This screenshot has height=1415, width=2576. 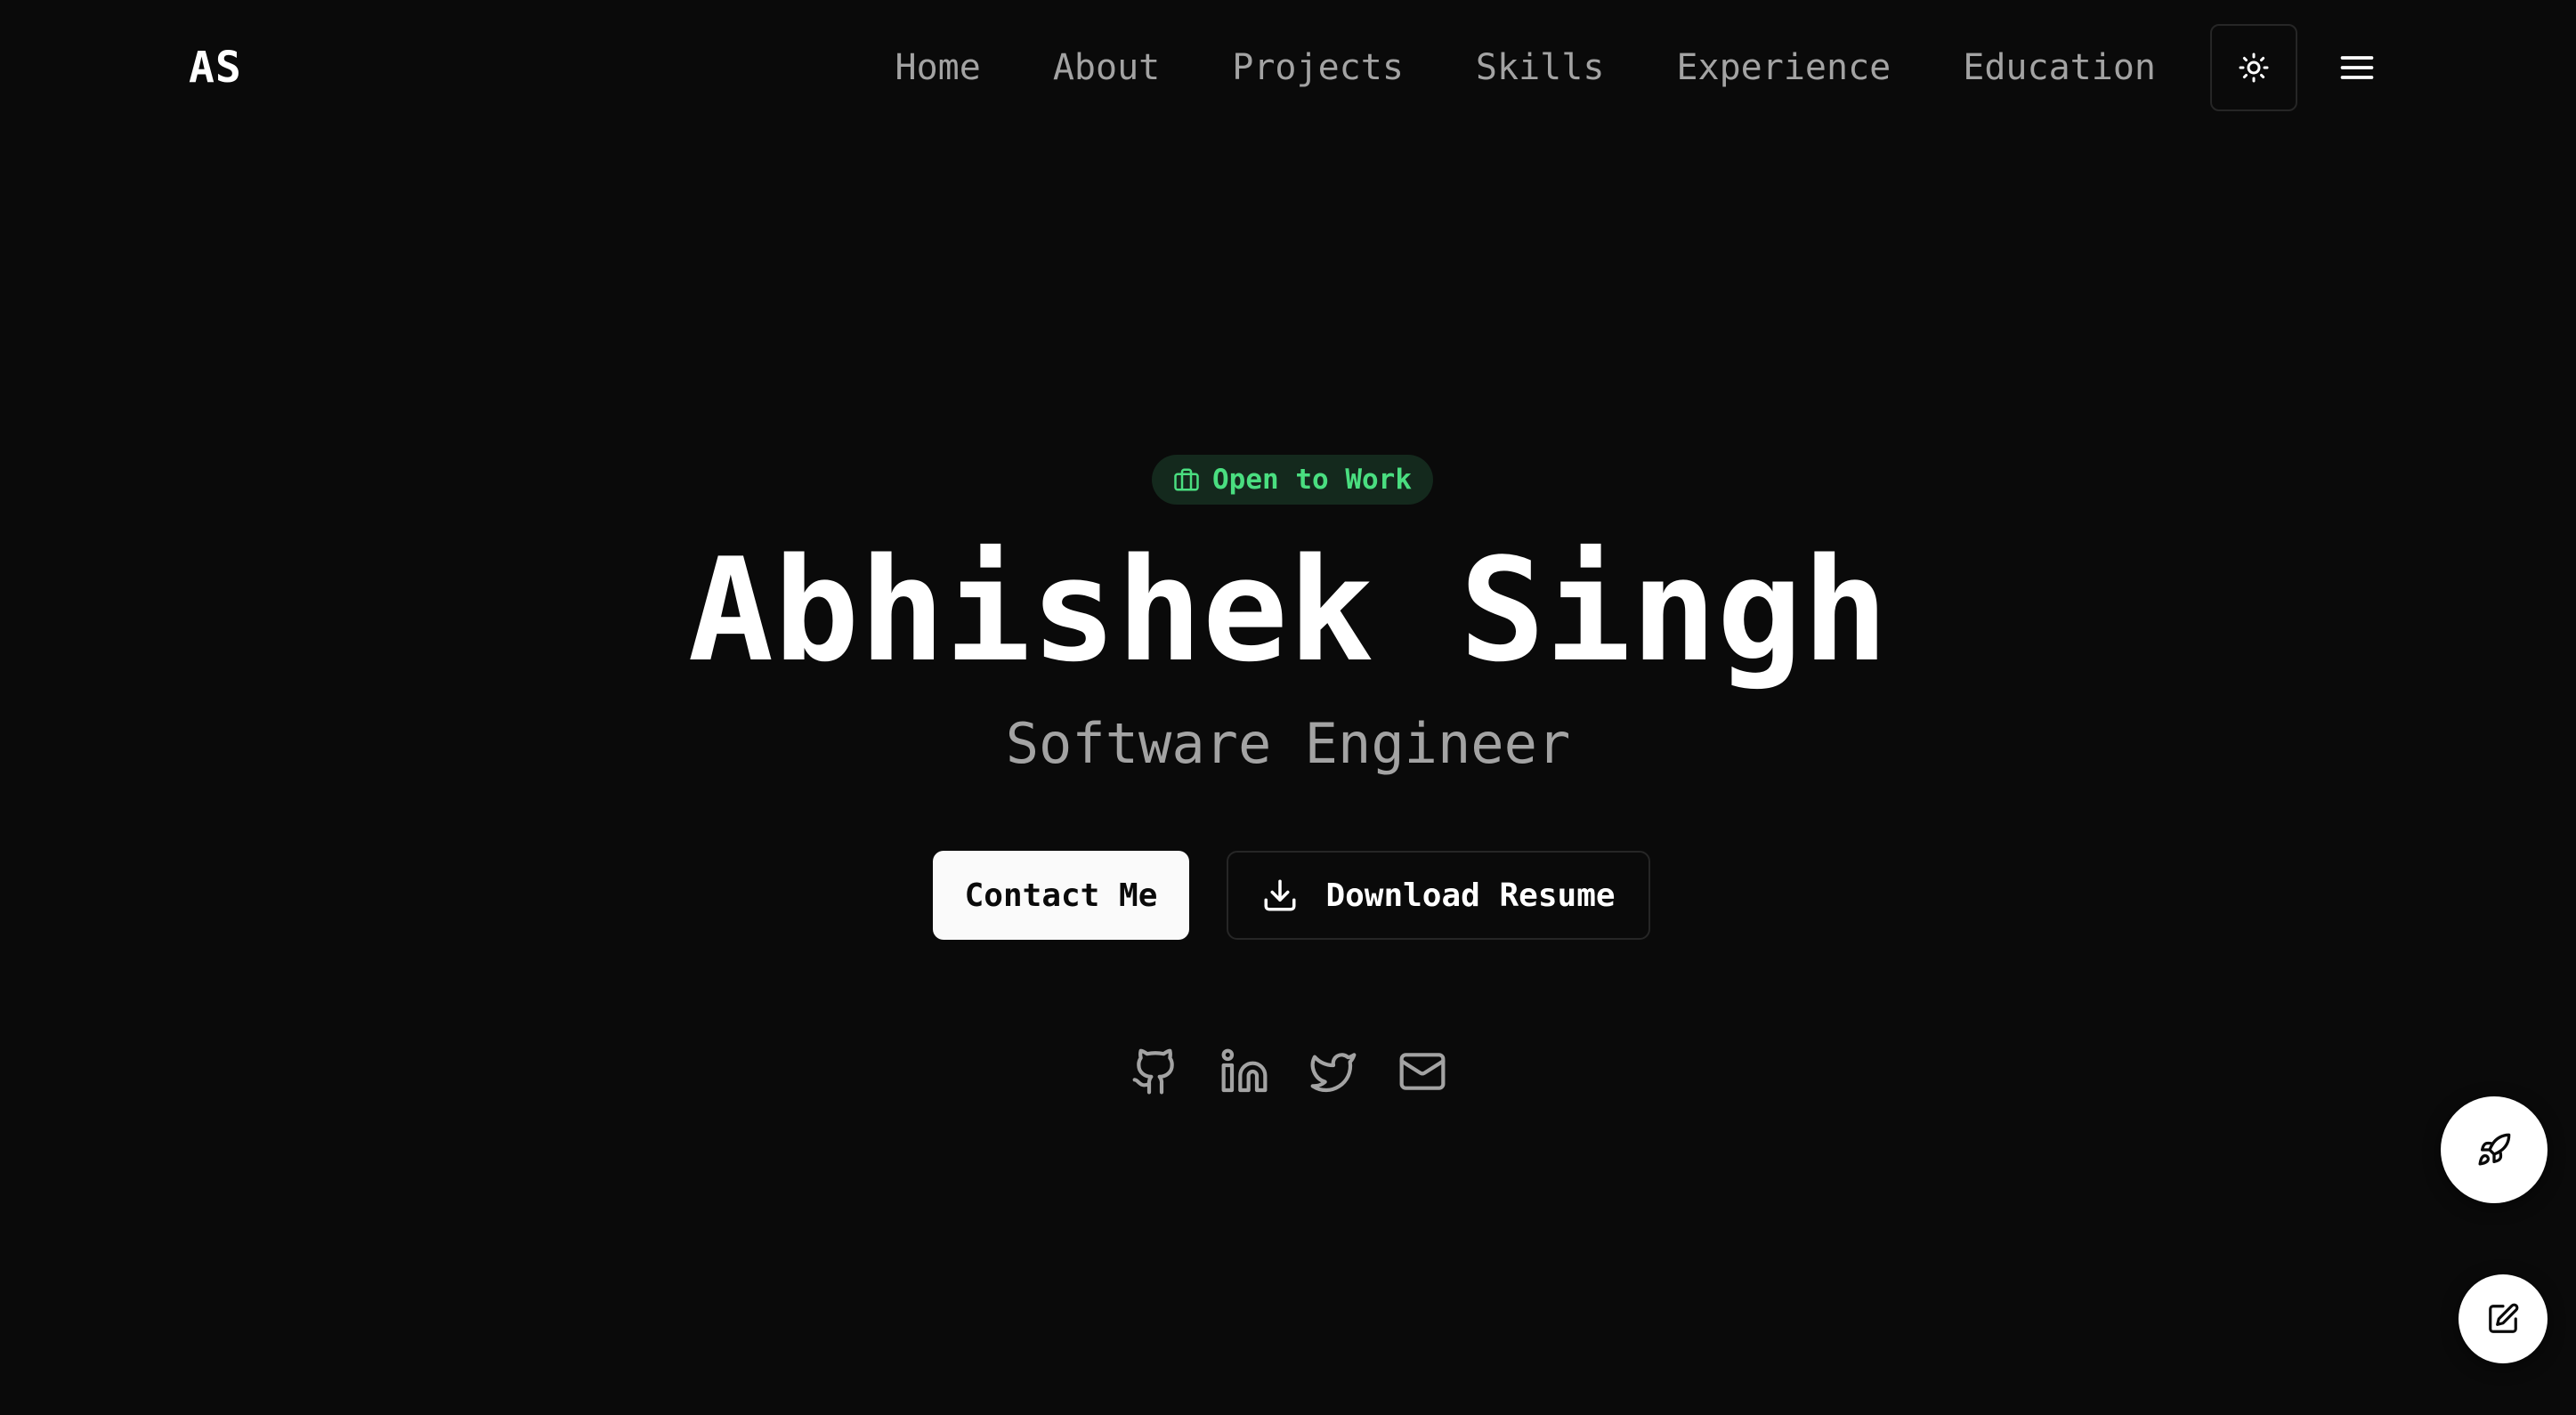 I want to click on theme-toggle-button, so click(x=2253, y=68).